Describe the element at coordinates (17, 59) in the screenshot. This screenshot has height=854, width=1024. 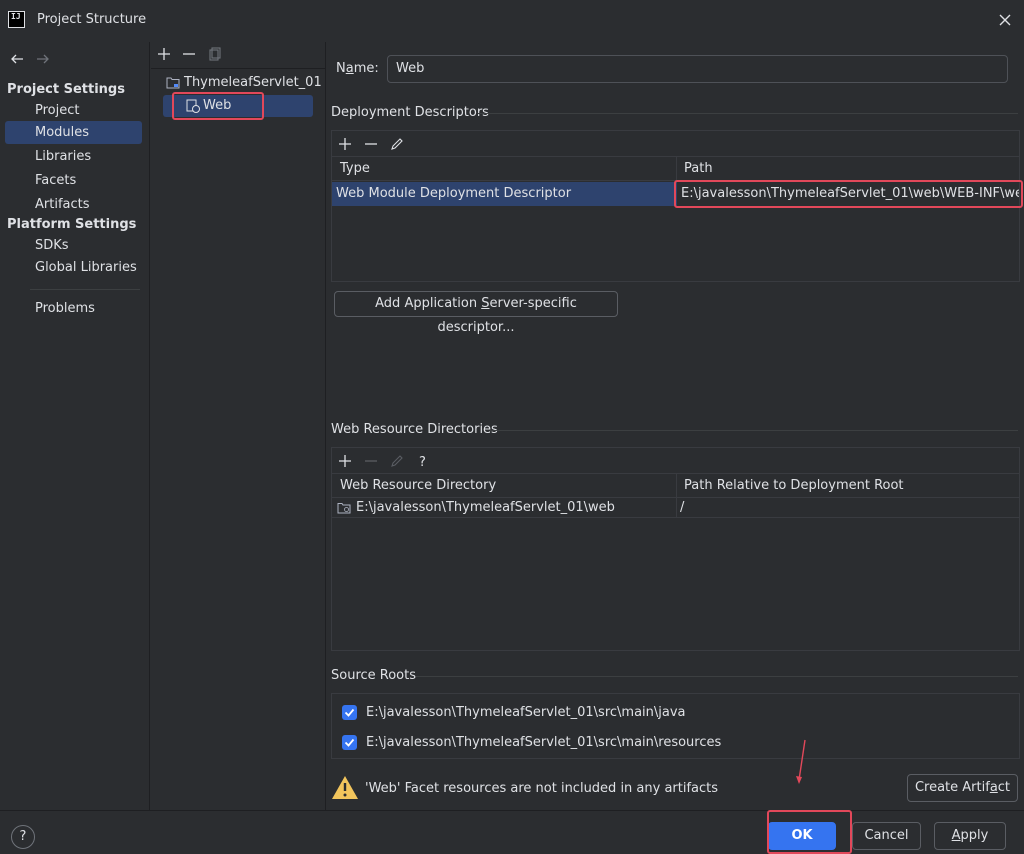
I see `back-arrow-icon` at that location.